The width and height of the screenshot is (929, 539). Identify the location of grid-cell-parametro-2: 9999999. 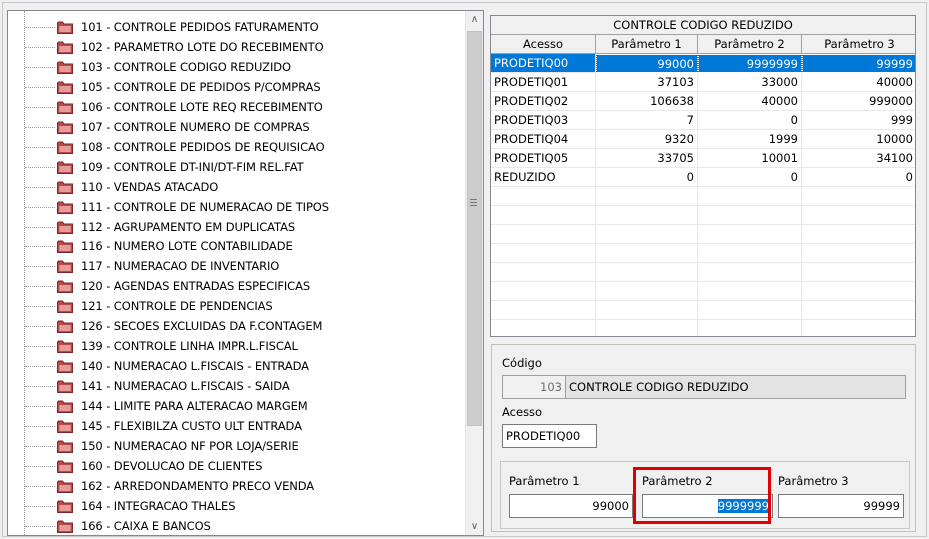
(750, 63).